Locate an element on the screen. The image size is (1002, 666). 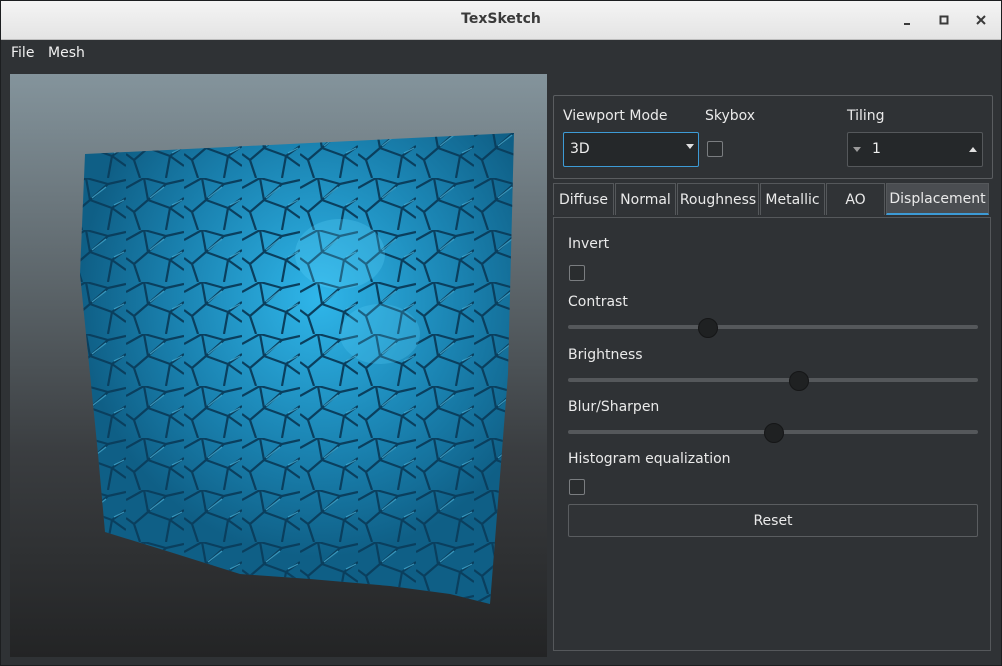
blur-sharpen-slider is located at coordinates (773, 432).